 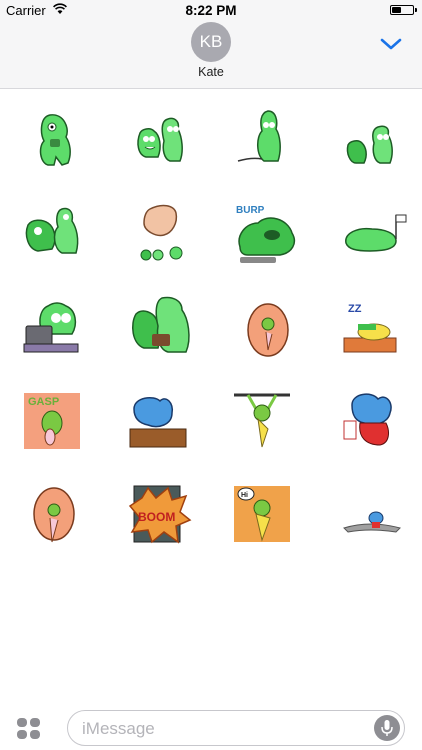 I want to click on green-monsters-with-cake-sticker-icon, so click(x=160, y=324).